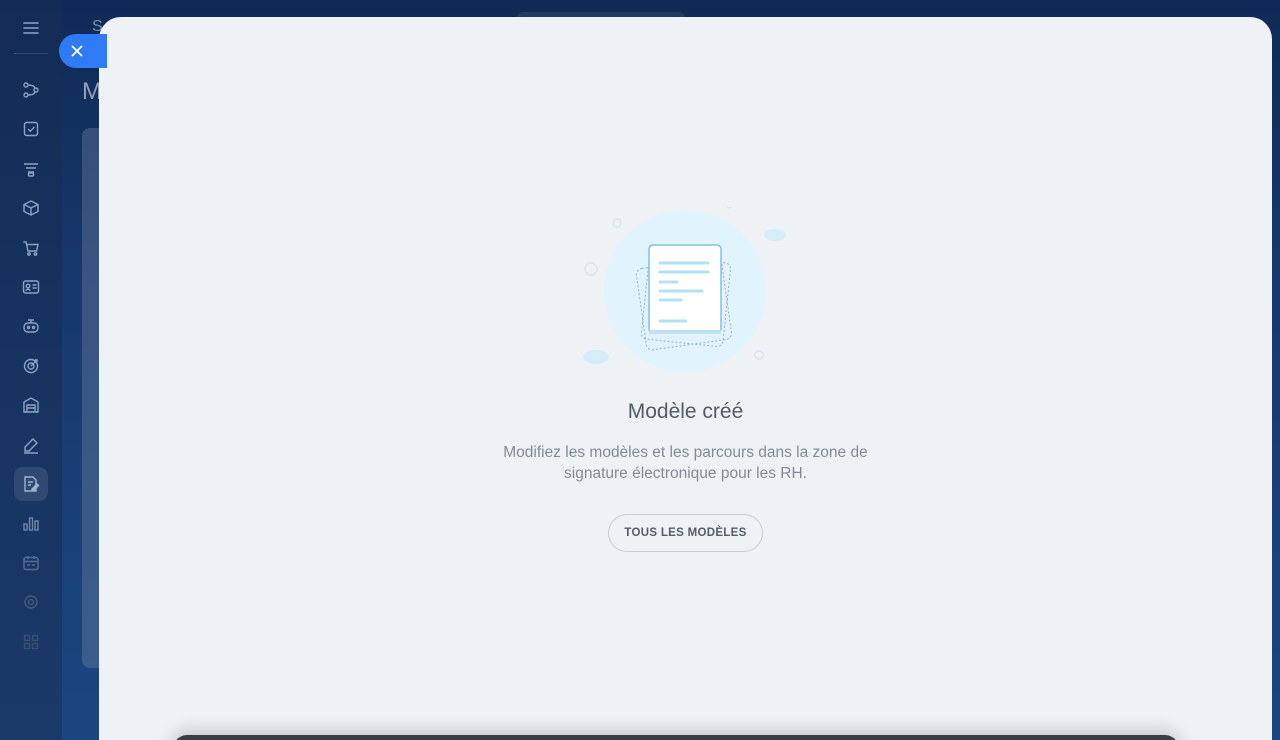 The width and height of the screenshot is (1280, 740). What do you see at coordinates (31, 602) in the screenshot?
I see `settings-icon` at bounding box center [31, 602].